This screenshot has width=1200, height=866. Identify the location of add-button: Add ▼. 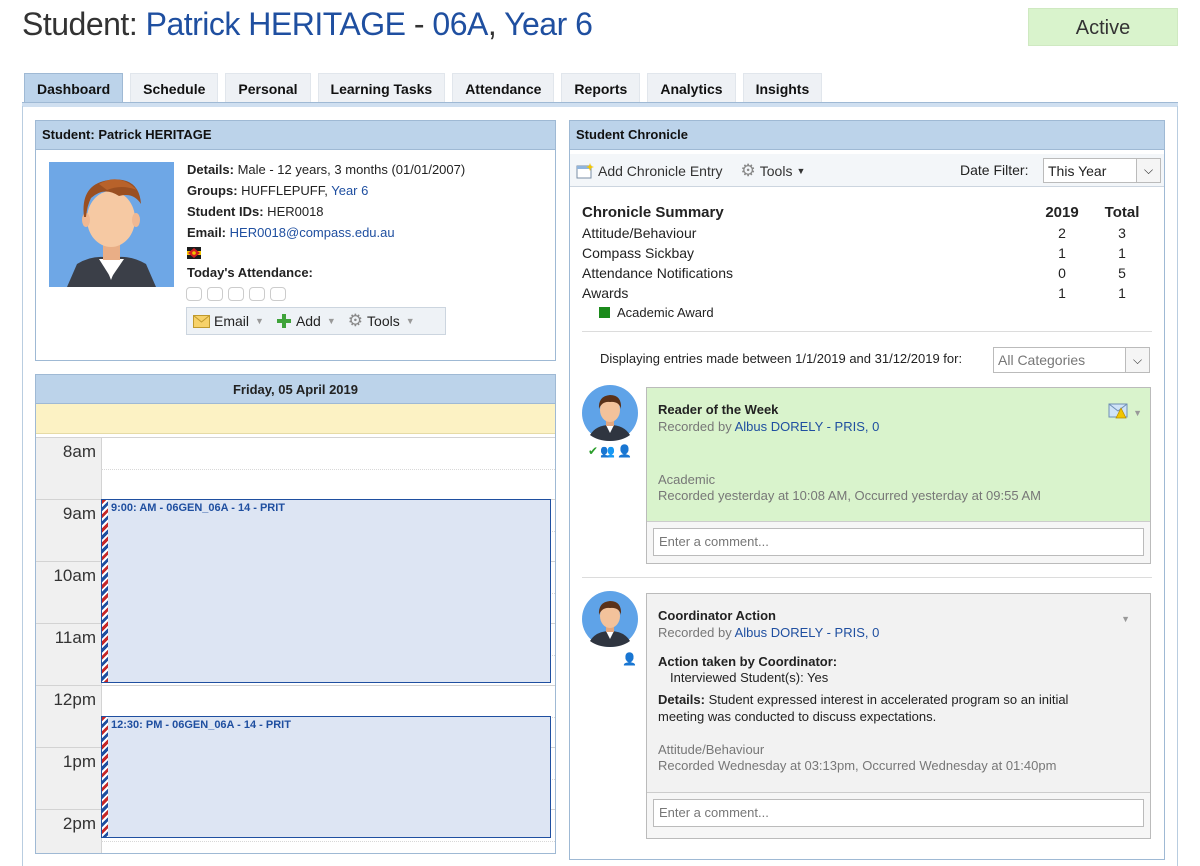
(306, 321).